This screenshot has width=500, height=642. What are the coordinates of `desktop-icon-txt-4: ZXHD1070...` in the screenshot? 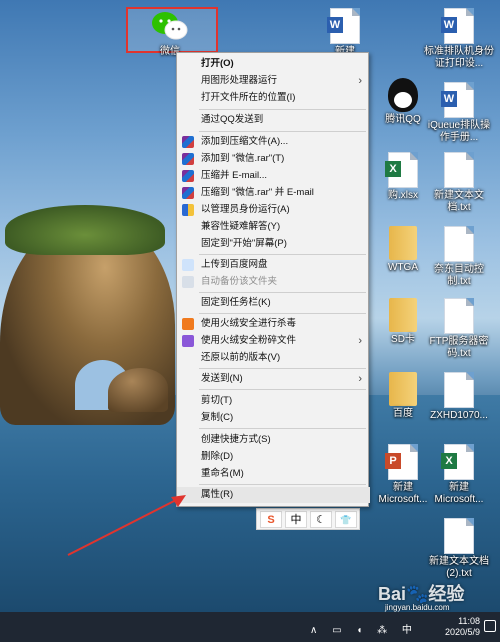 It's located at (459, 397).